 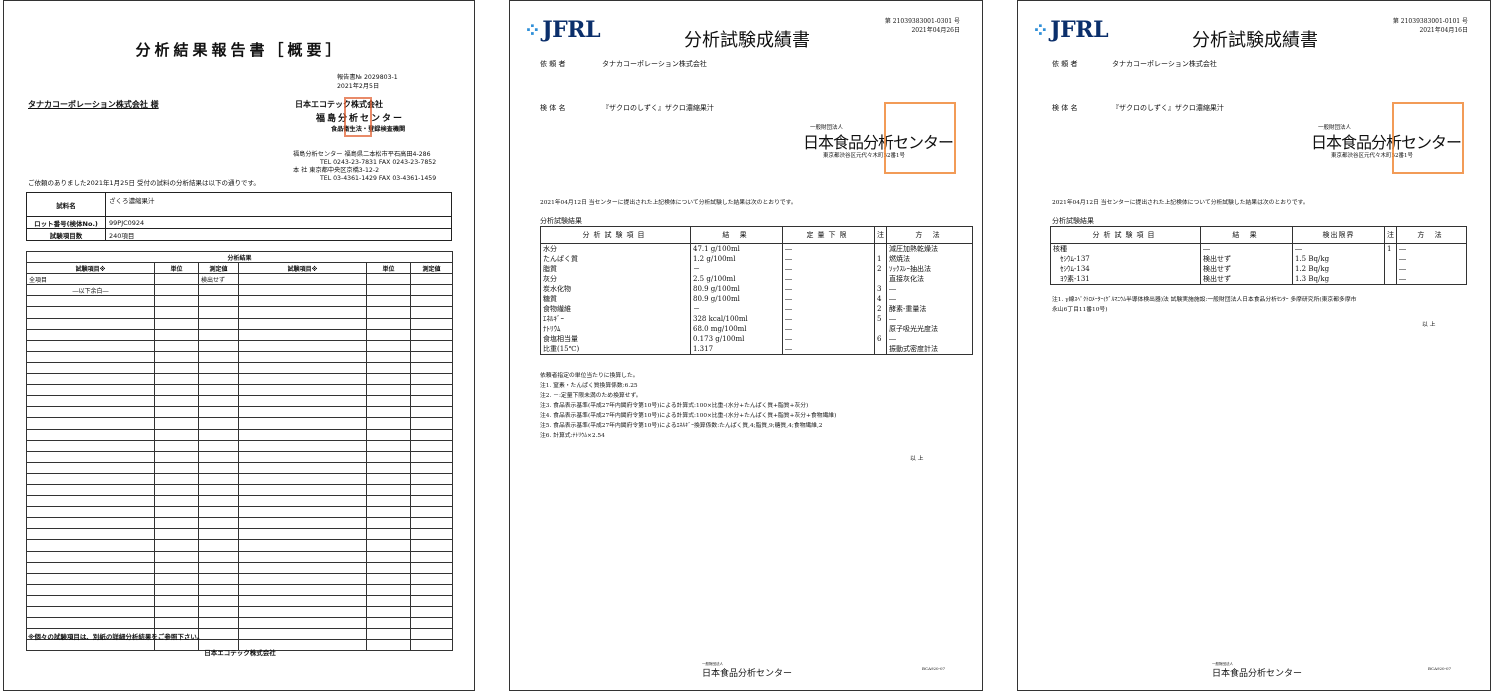 What do you see at coordinates (615, 279) in the screenshot?
I see `cell-item: 灰分` at bounding box center [615, 279].